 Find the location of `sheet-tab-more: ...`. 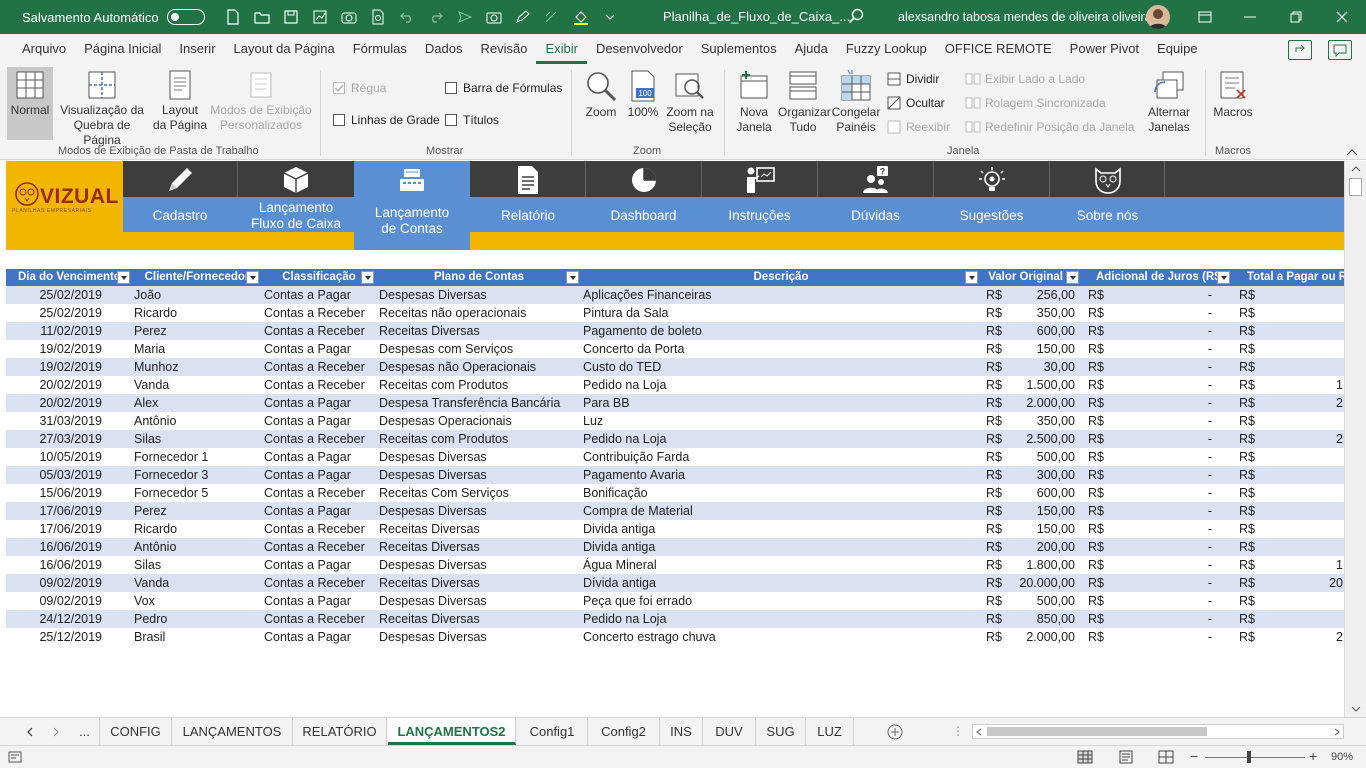

sheet-tab-more: ... is located at coordinates (85, 731).